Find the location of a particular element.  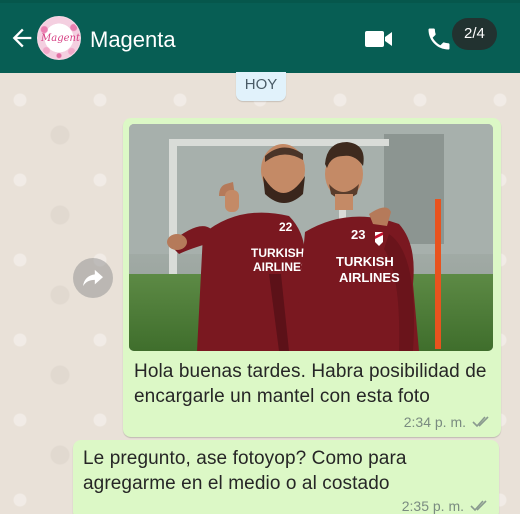

arrow-left-icon is located at coordinates (22, 38).